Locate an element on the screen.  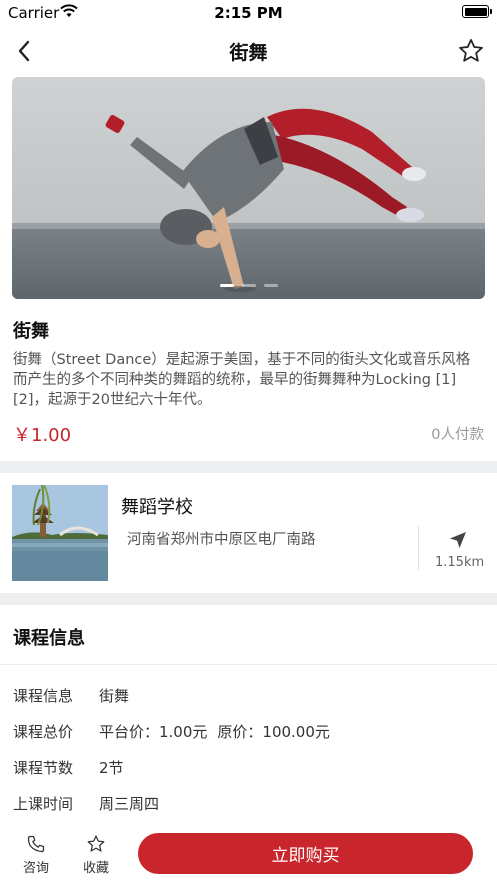
paid-count: 0人付款 is located at coordinates (457, 435).